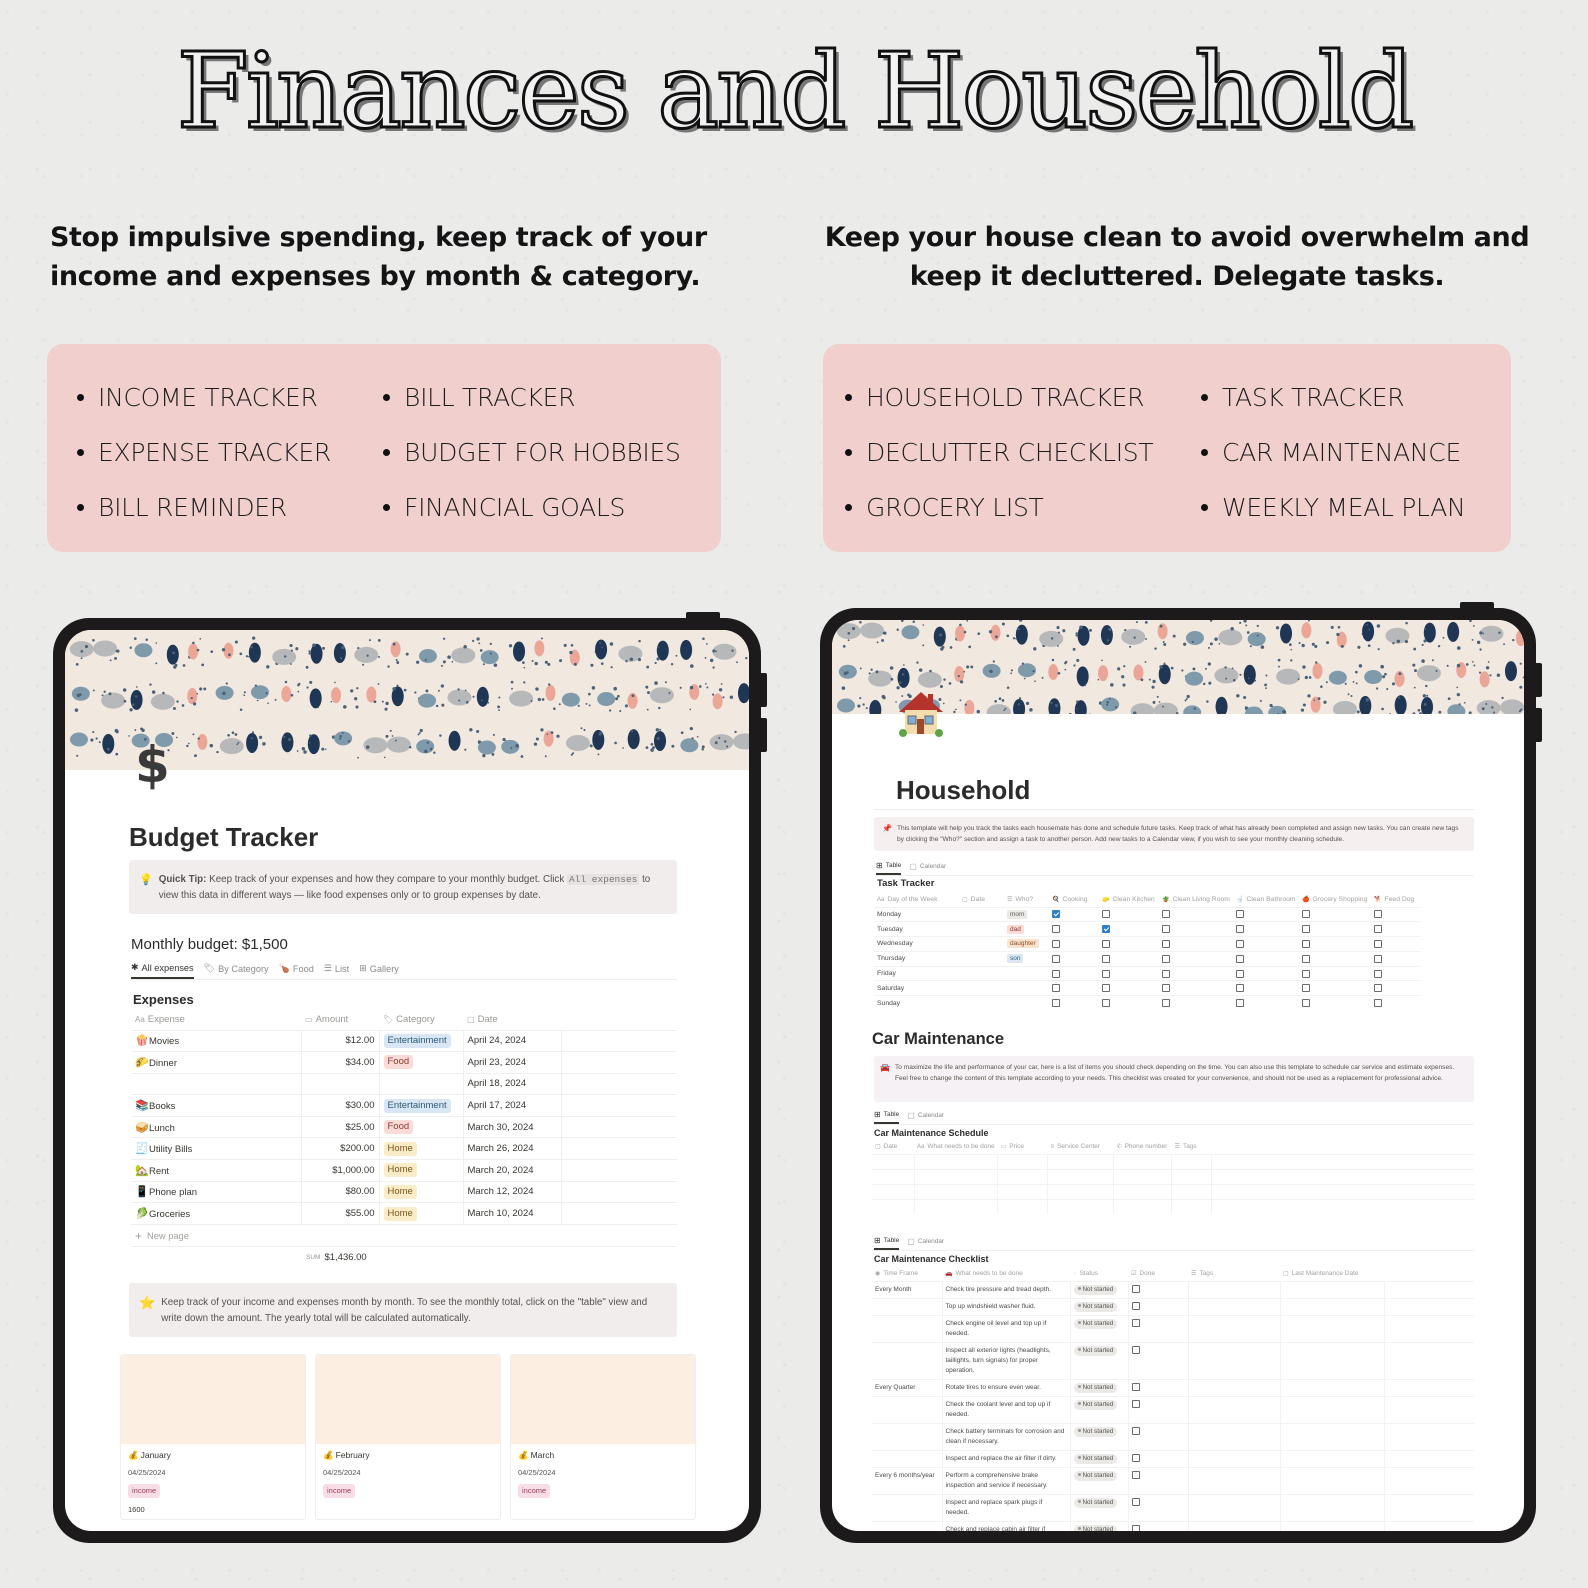 This screenshot has width=1588, height=1588. Describe the element at coordinates (1335, 899) in the screenshot. I see `column-header: 🍎 Grocery Shopping` at that location.